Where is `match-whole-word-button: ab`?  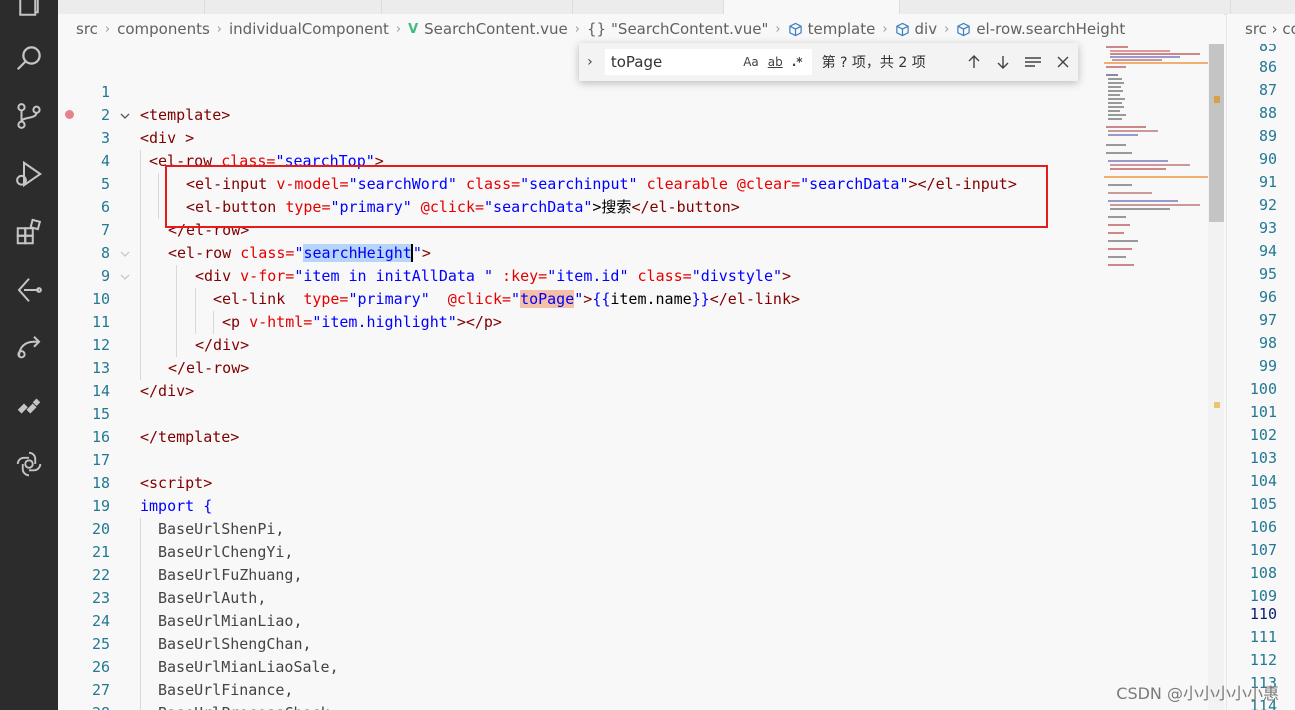
match-whole-word-button: ab is located at coordinates (775, 62).